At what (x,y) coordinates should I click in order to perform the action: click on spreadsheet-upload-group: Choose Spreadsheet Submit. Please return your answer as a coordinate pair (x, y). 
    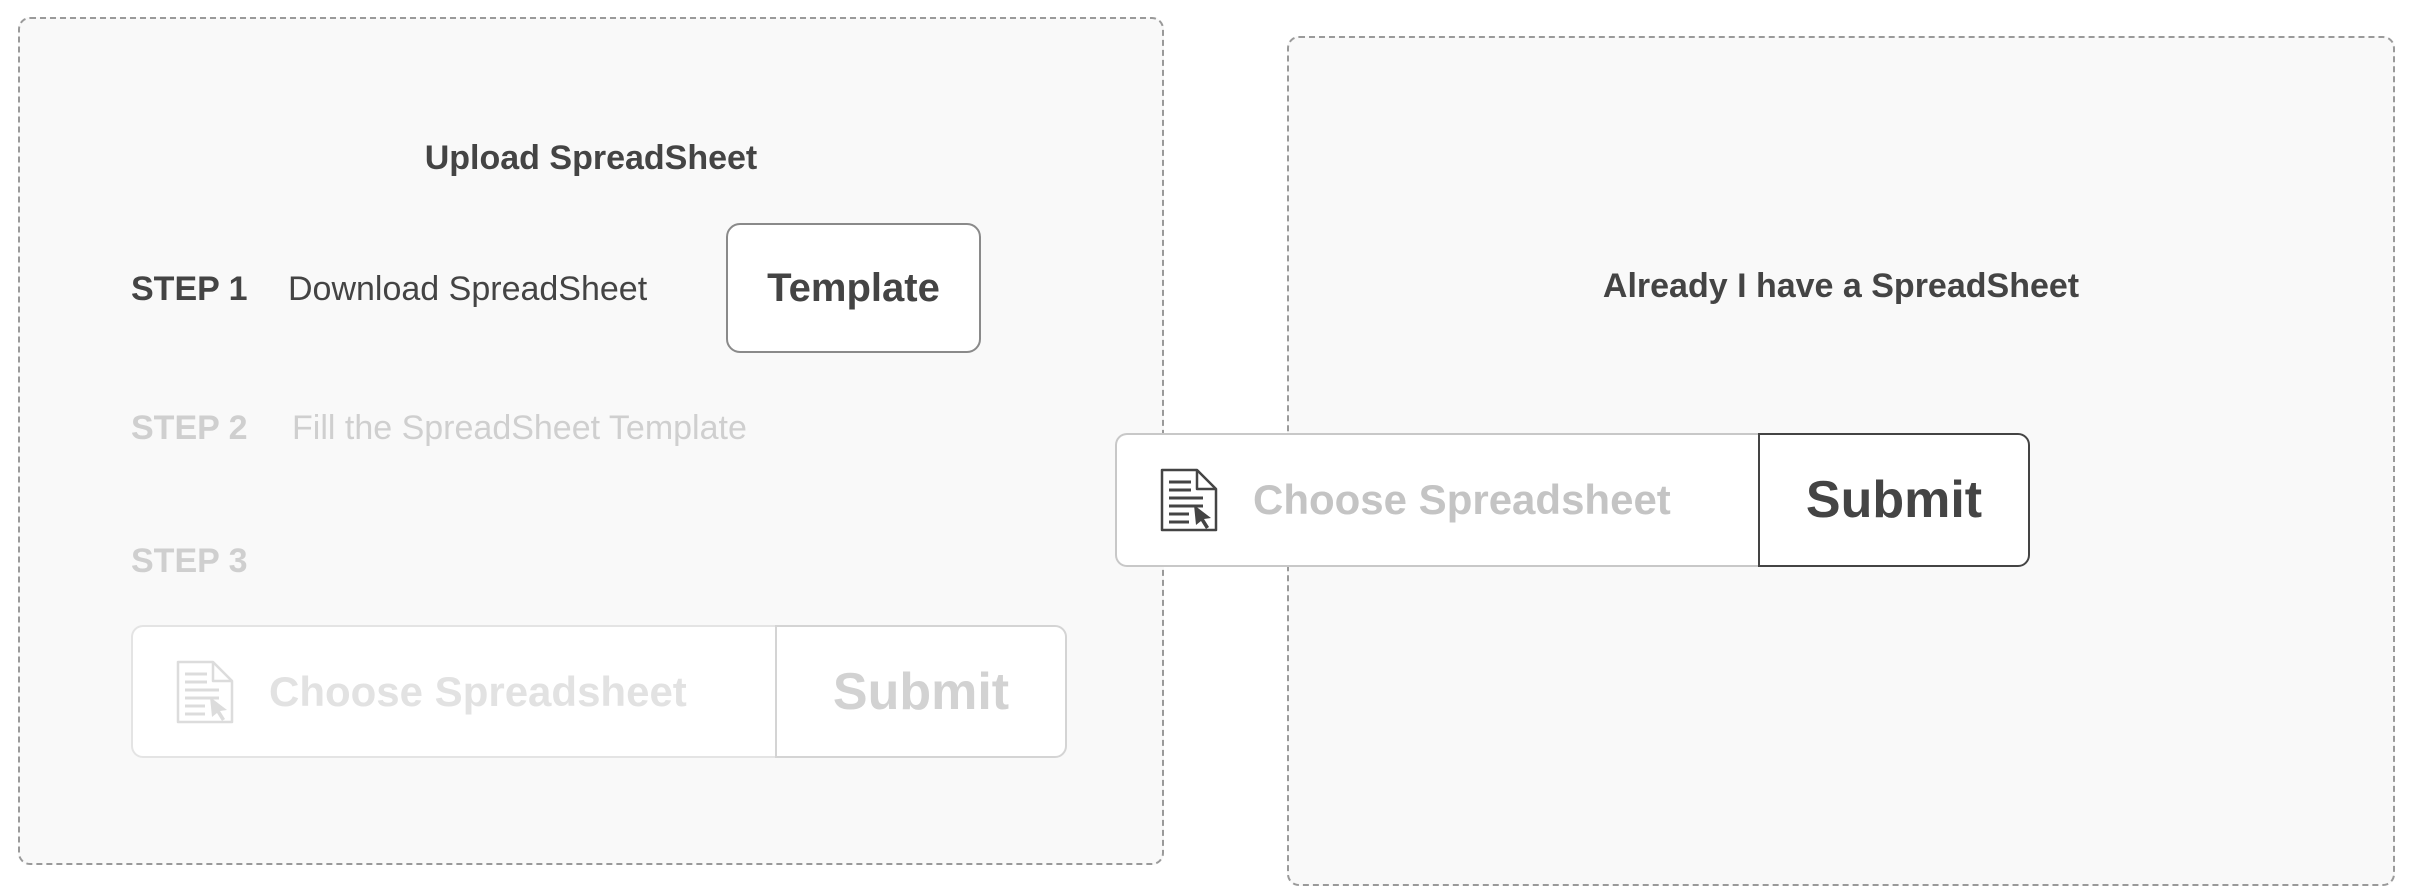
    Looking at the image, I should click on (1572, 500).